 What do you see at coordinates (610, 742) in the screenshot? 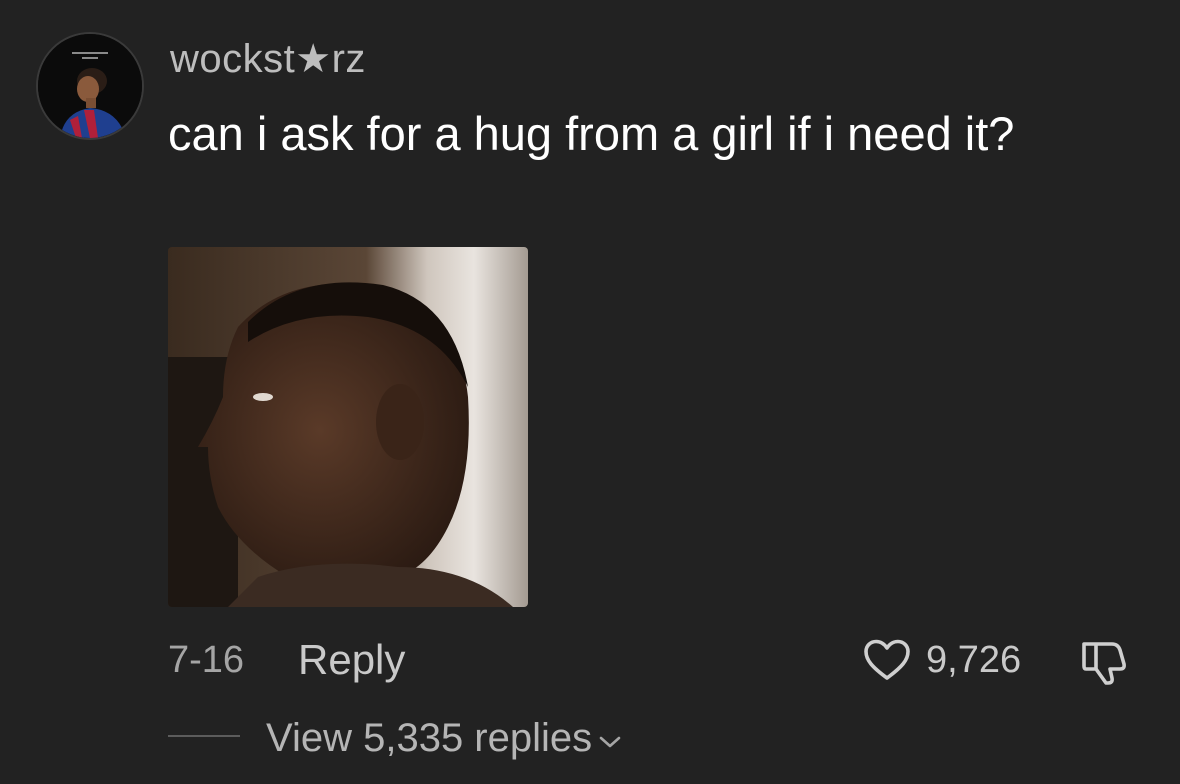
I see `chevron-down-icon` at bounding box center [610, 742].